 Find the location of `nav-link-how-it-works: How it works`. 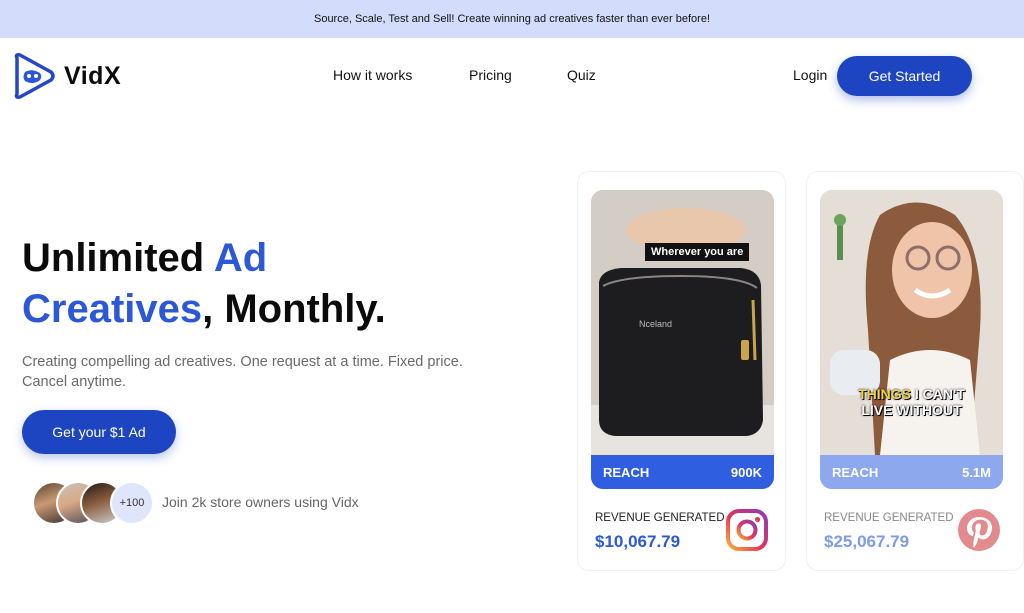

nav-link-how-it-works: How it works is located at coordinates (372, 75).